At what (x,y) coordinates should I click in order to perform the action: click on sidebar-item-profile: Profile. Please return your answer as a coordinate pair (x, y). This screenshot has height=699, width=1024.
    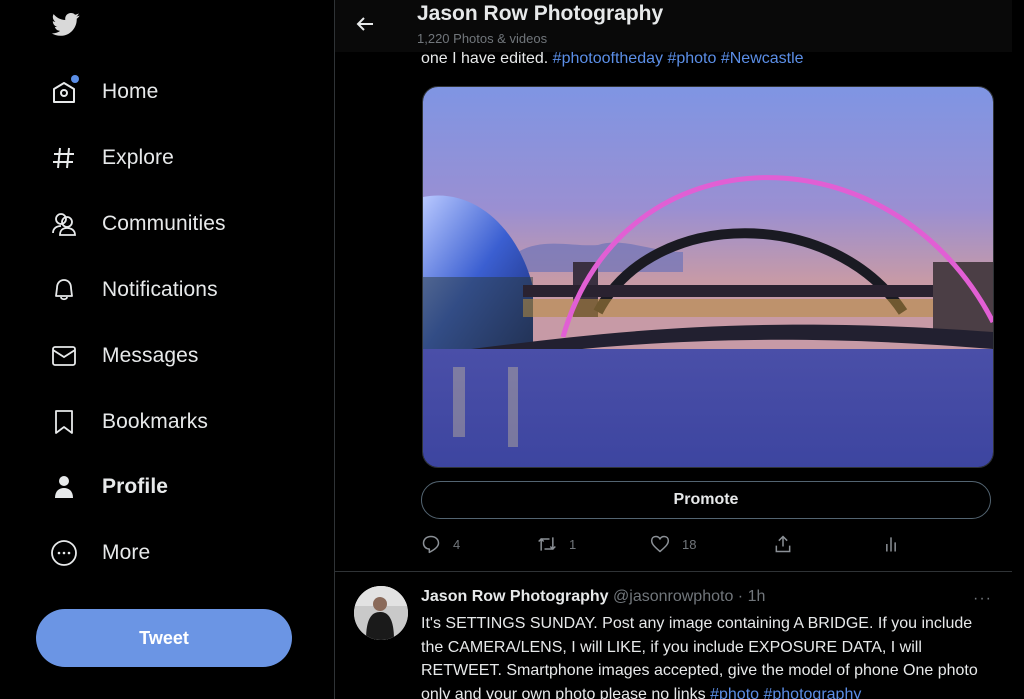
    Looking at the image, I should click on (109, 487).